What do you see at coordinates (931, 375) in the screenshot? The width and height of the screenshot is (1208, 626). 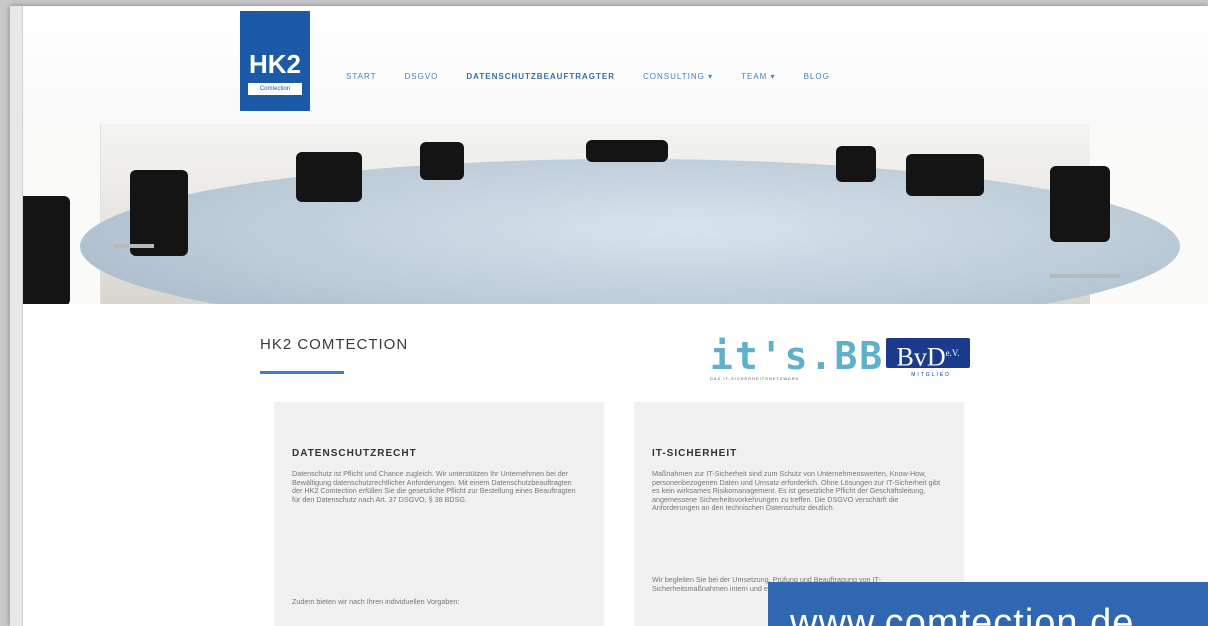 I see `bvd-member-label: MITGLIED` at bounding box center [931, 375].